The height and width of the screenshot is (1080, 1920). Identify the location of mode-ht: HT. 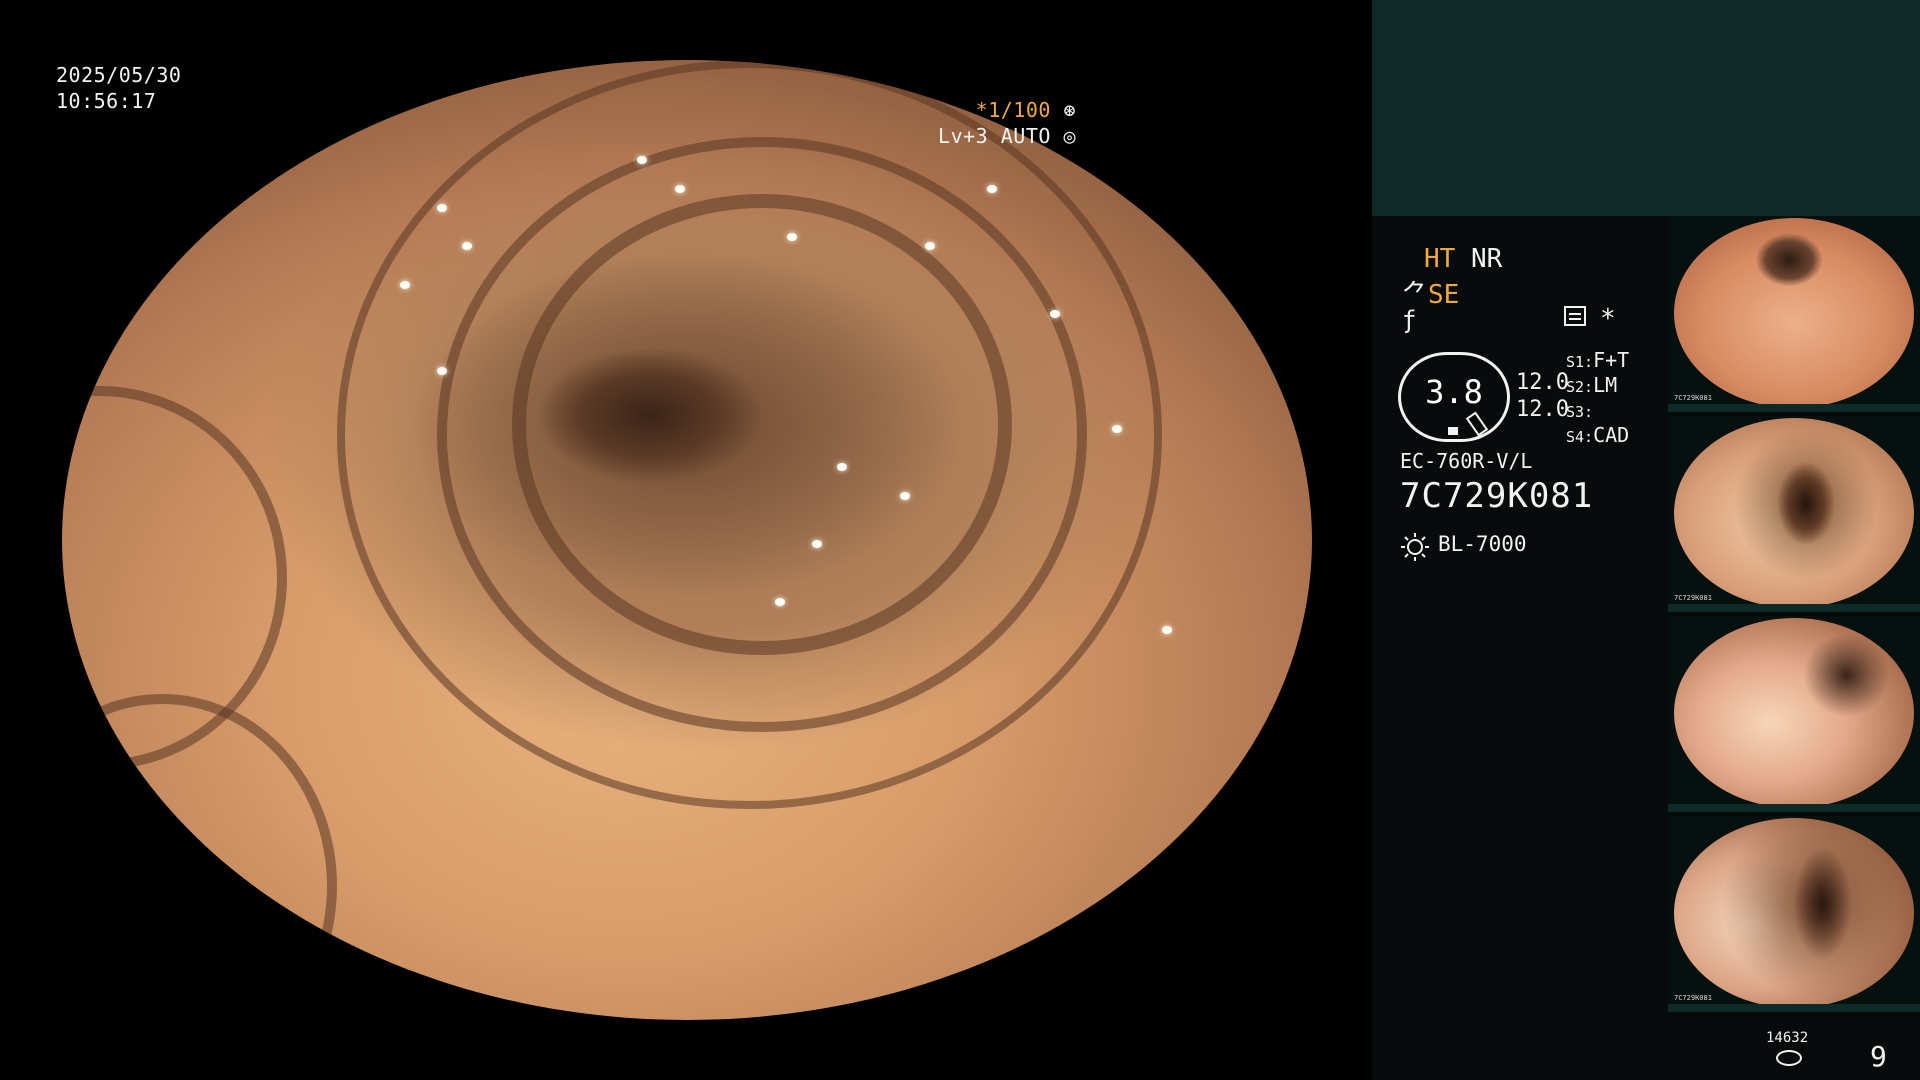
(1440, 259).